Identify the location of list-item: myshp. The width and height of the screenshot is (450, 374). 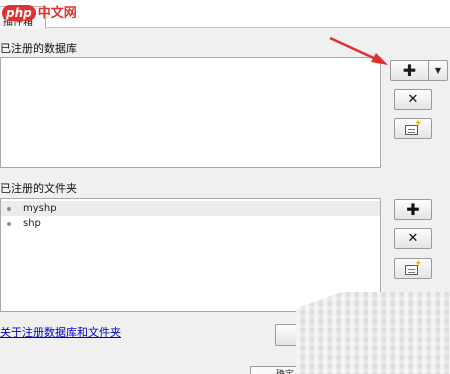
(190, 208).